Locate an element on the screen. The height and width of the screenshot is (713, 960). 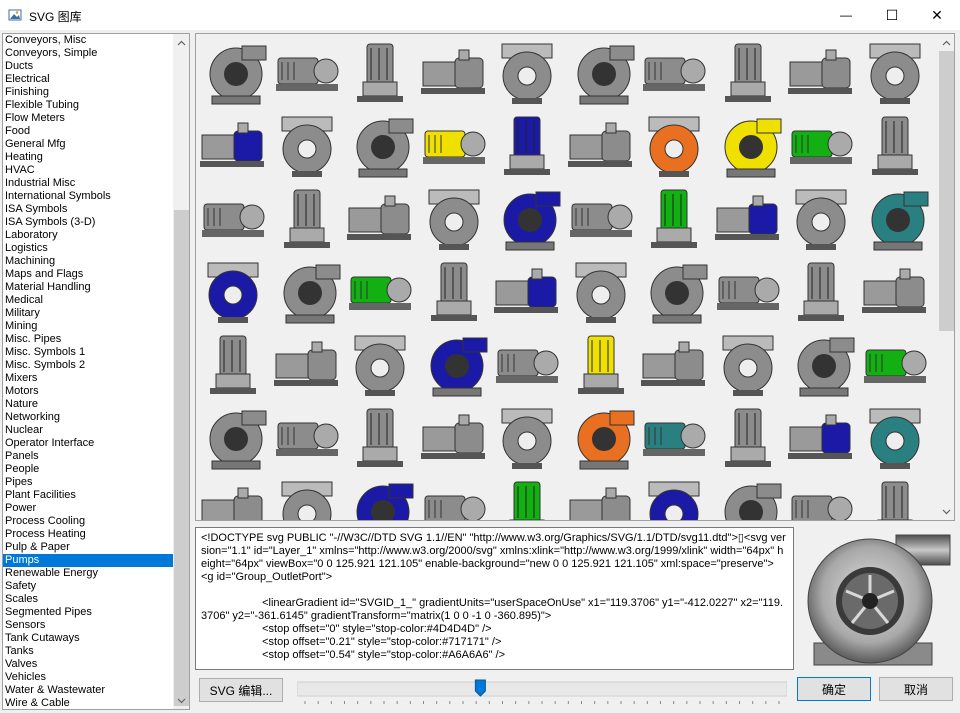
category-item: Pulp & Paper is located at coordinates (88, 547).